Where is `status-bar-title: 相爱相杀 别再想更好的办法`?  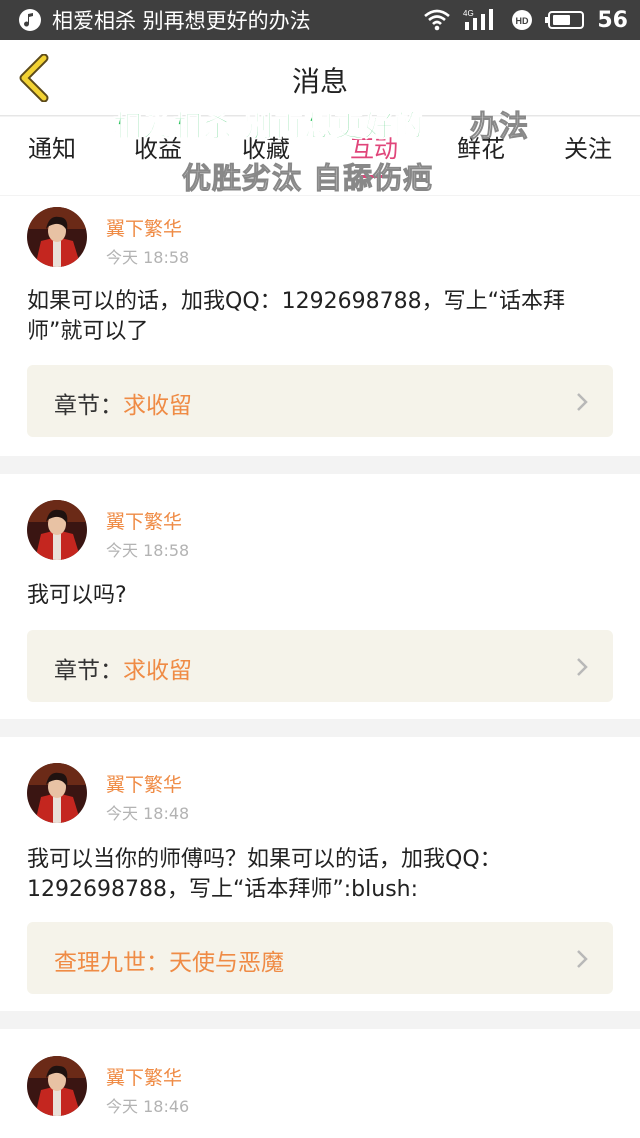
status-bar-title: 相爱相杀 别再想更好的办法 is located at coordinates (181, 21).